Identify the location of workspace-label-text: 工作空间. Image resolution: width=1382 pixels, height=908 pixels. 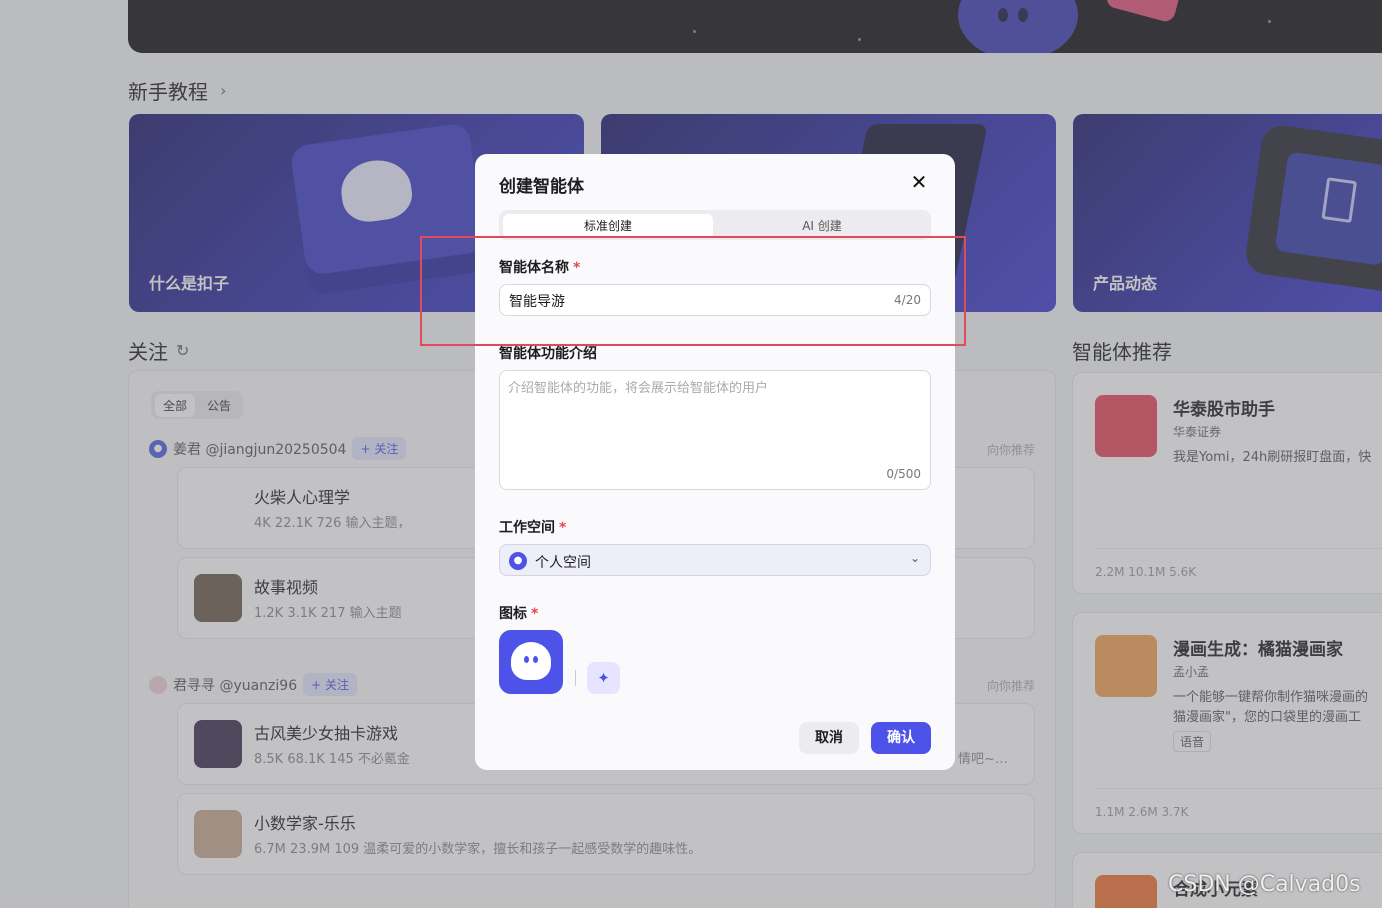
(527, 528).